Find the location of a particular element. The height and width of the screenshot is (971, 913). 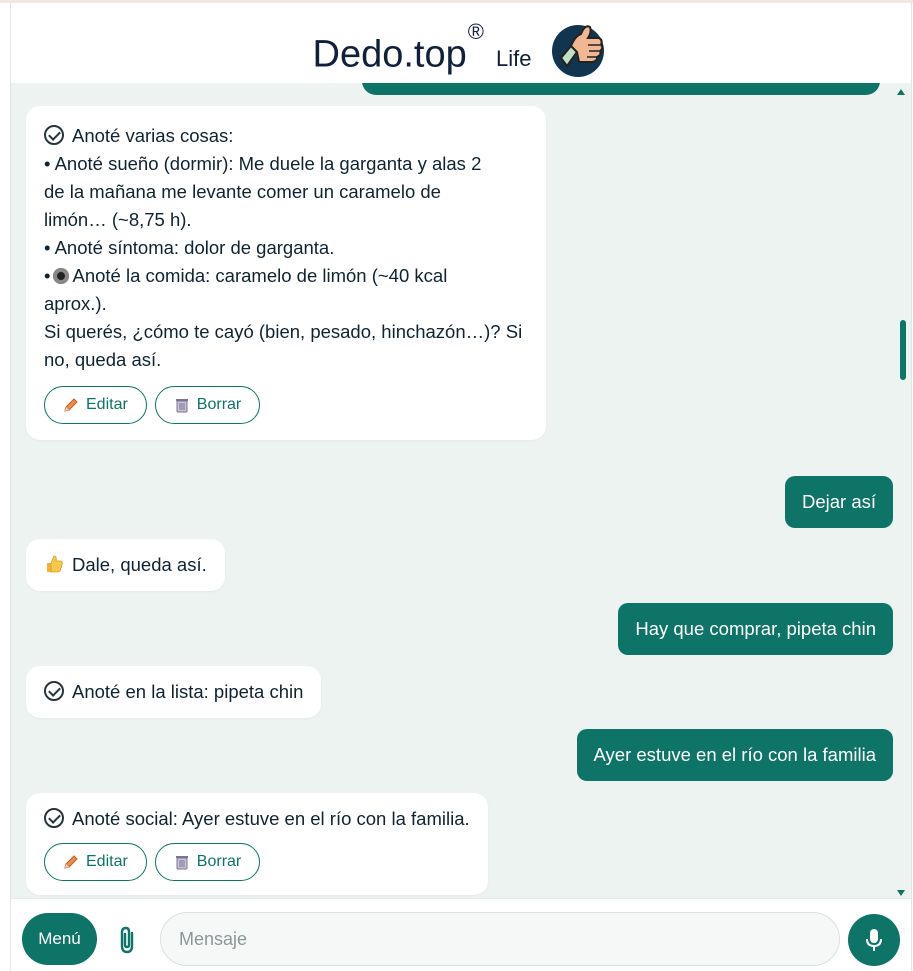

chat-scrollbar is located at coordinates (904, 490).